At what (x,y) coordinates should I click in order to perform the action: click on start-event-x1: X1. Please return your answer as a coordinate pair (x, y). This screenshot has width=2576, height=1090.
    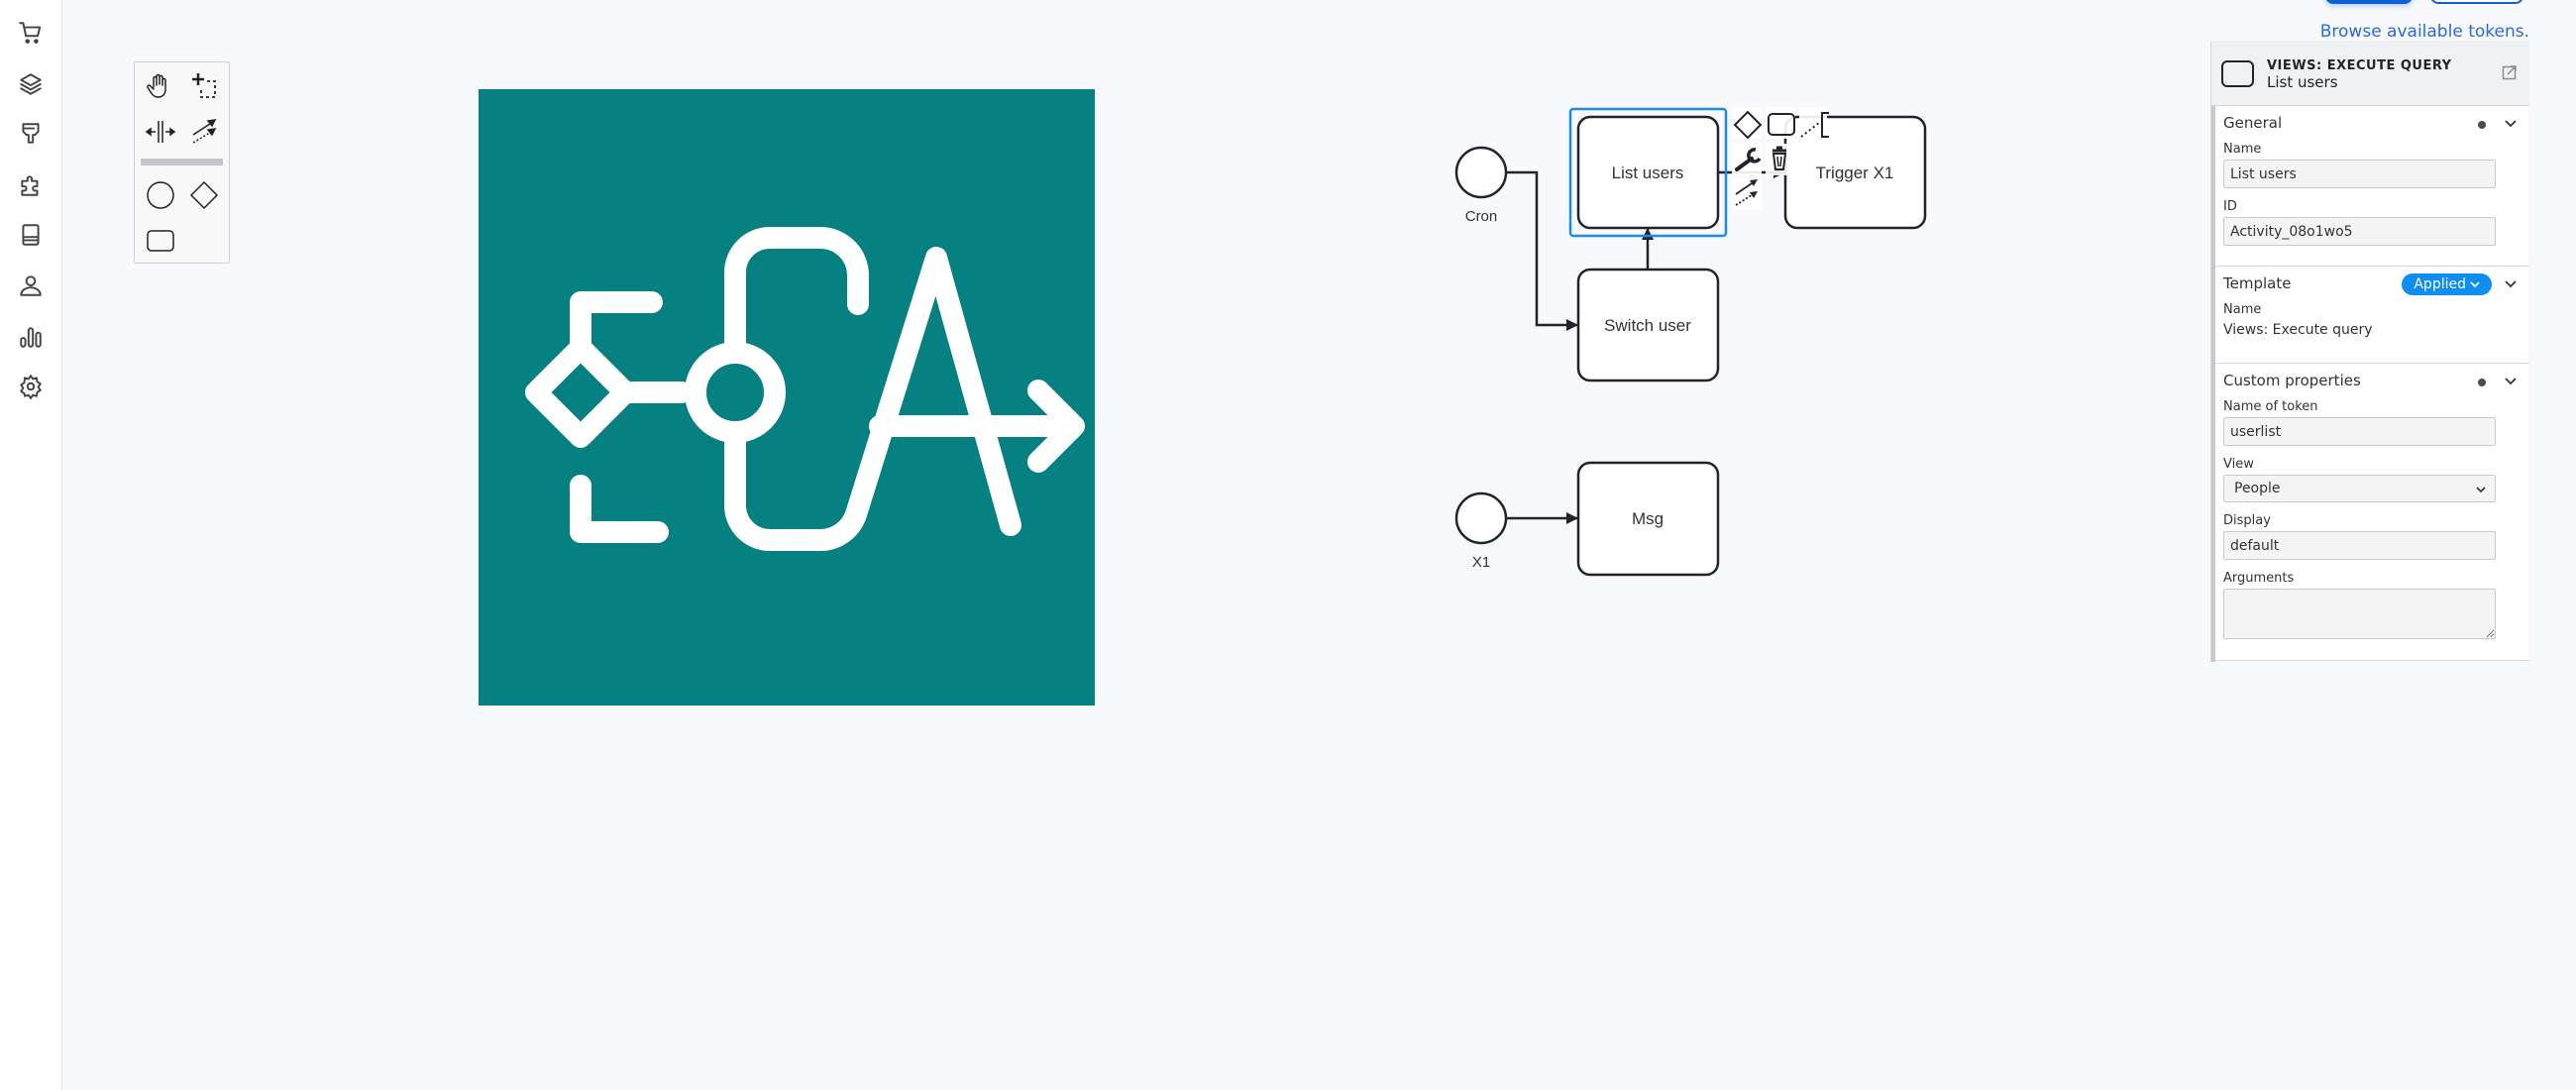
    Looking at the image, I should click on (1481, 531).